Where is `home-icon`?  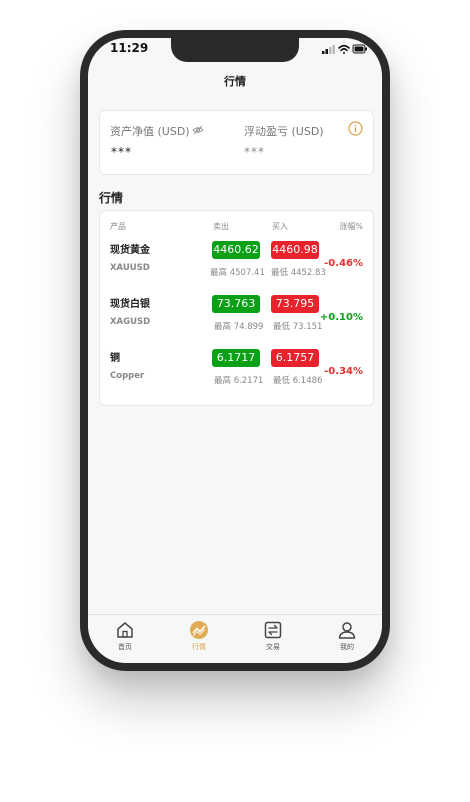
home-icon is located at coordinates (125, 630).